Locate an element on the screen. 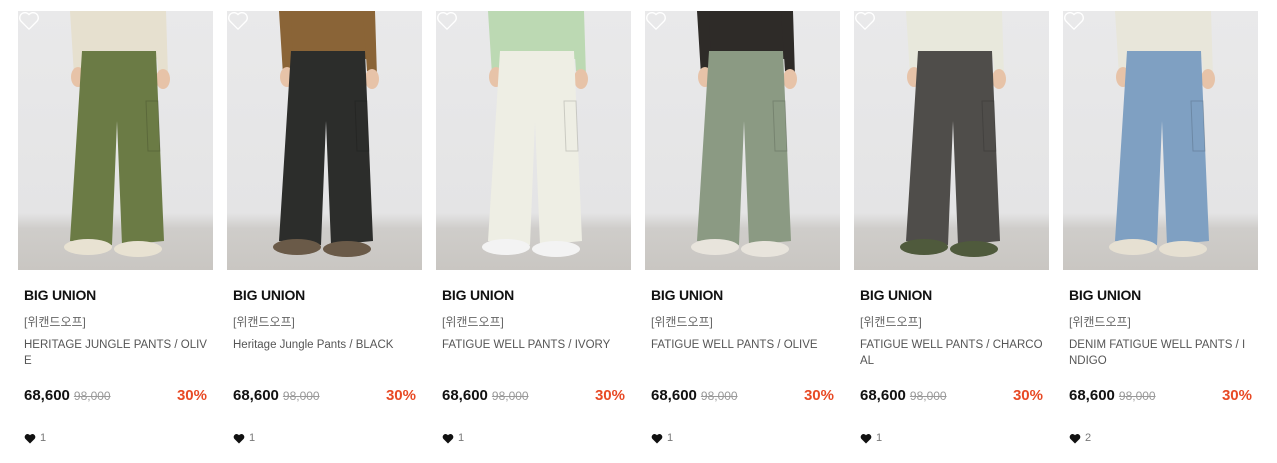 This screenshot has height=463, width=1277. like-count-value: 2 is located at coordinates (1088, 438).